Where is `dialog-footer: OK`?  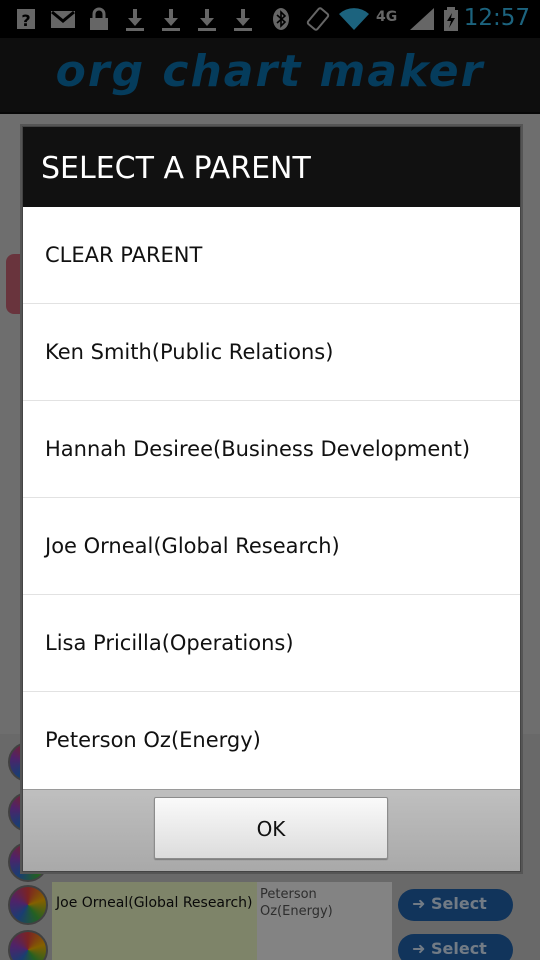
dialog-footer: OK is located at coordinates (271, 830).